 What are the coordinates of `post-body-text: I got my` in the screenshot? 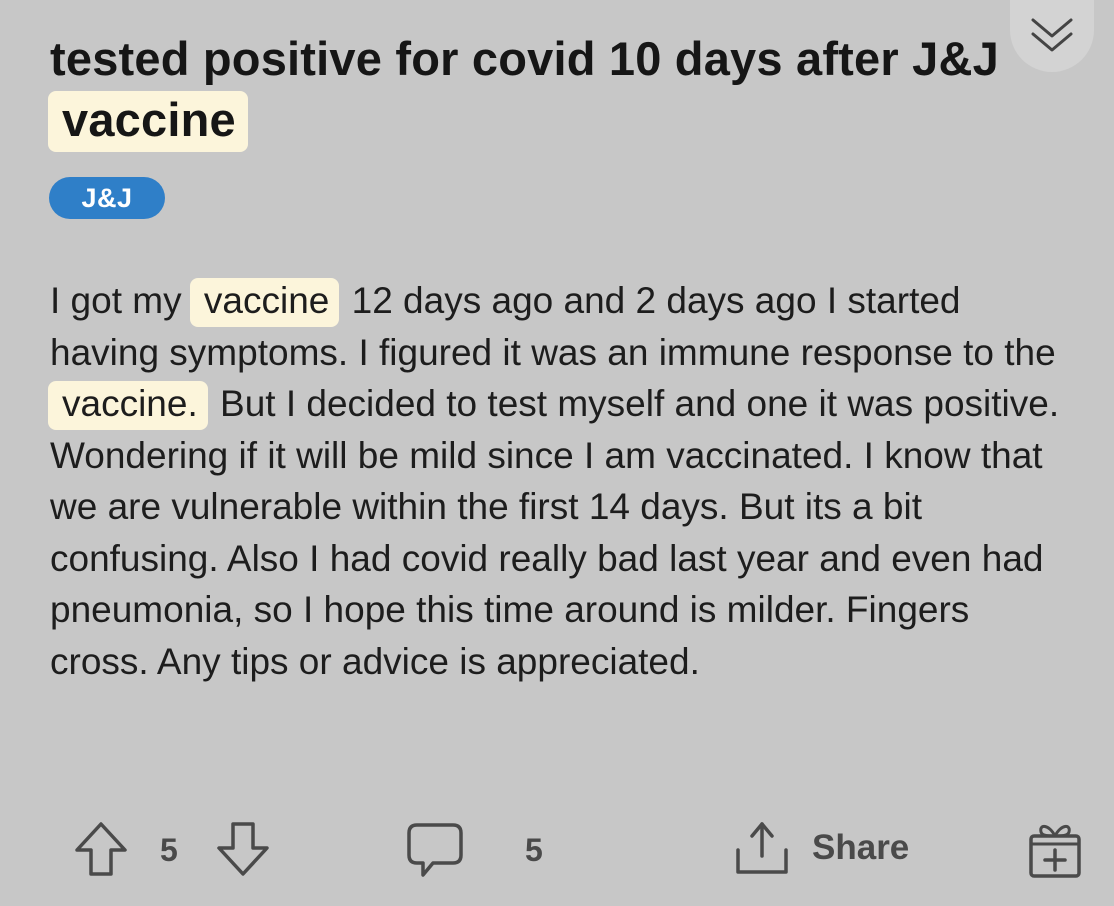 It's located at (121, 300).